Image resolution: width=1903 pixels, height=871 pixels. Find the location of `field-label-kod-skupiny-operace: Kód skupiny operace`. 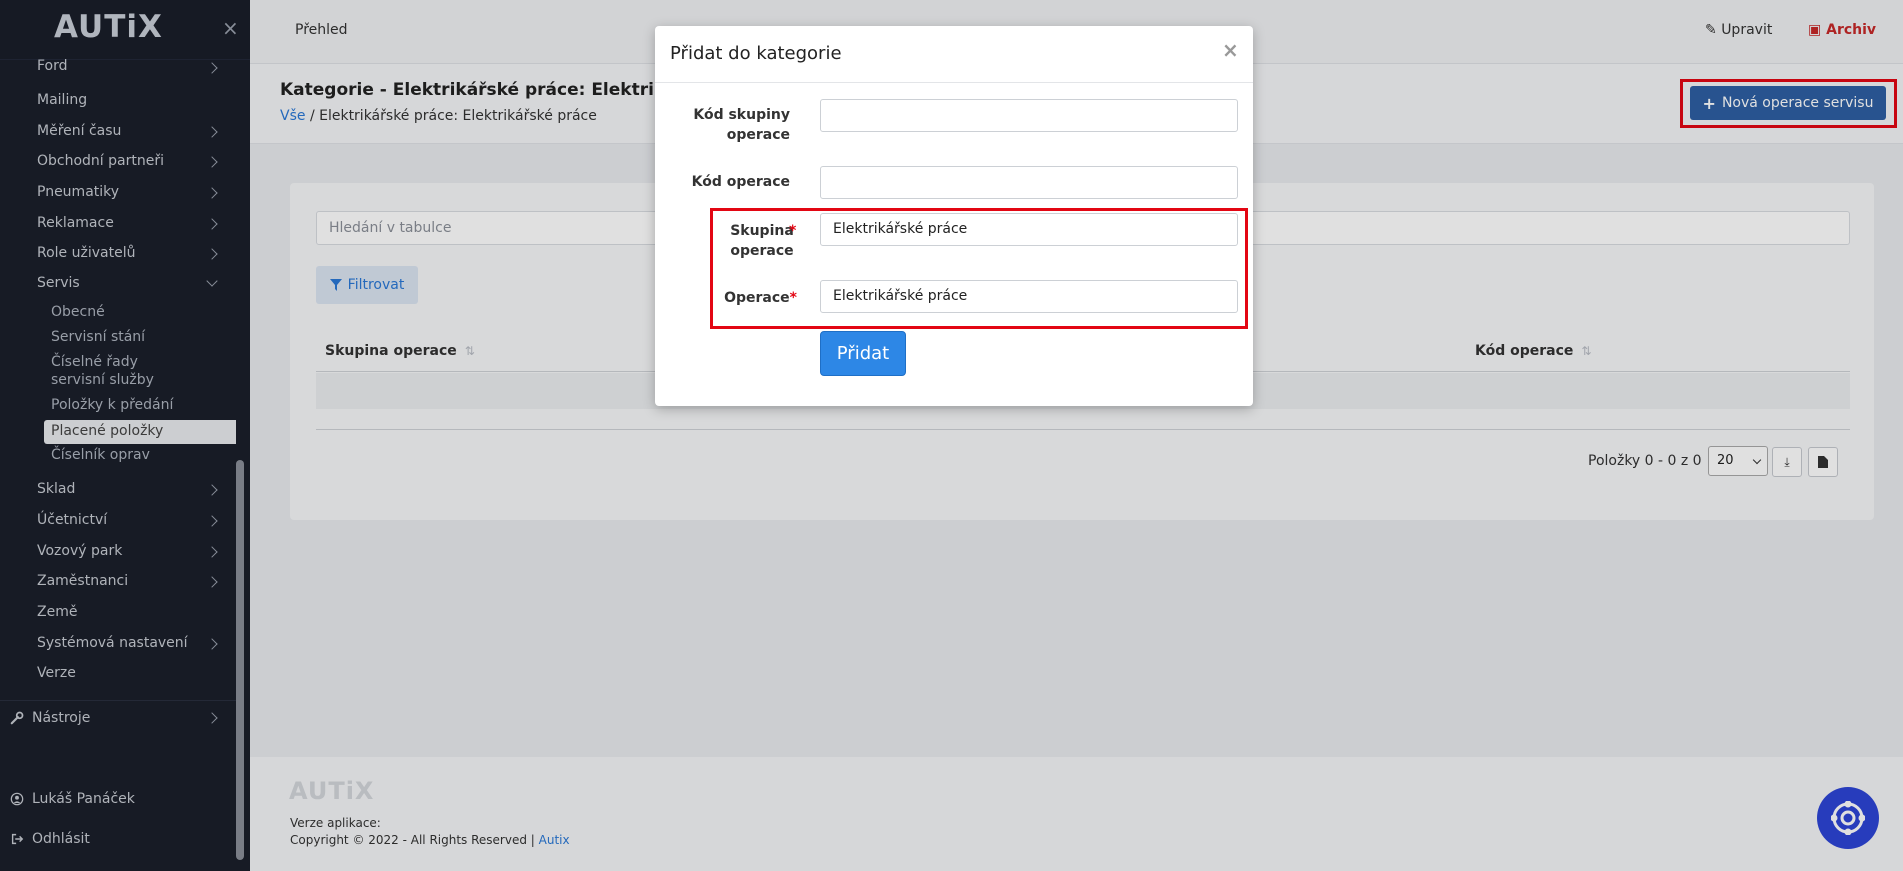

field-label-kod-skupiny-operace: Kód skupiny operace is located at coordinates (741, 125).